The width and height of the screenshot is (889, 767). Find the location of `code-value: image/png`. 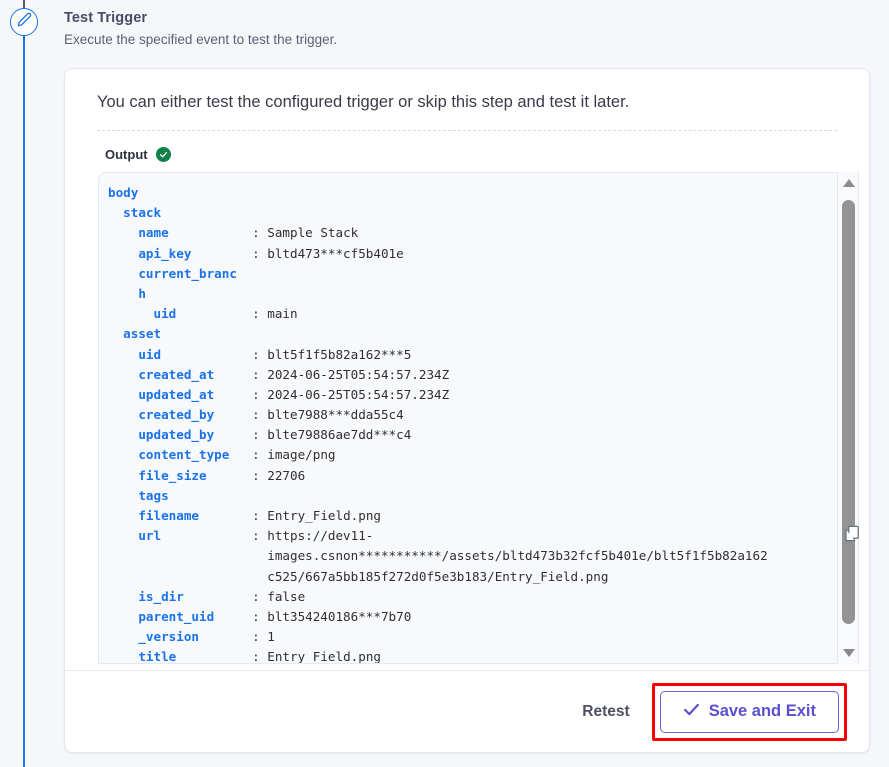

code-value: image/png is located at coordinates (301, 455).